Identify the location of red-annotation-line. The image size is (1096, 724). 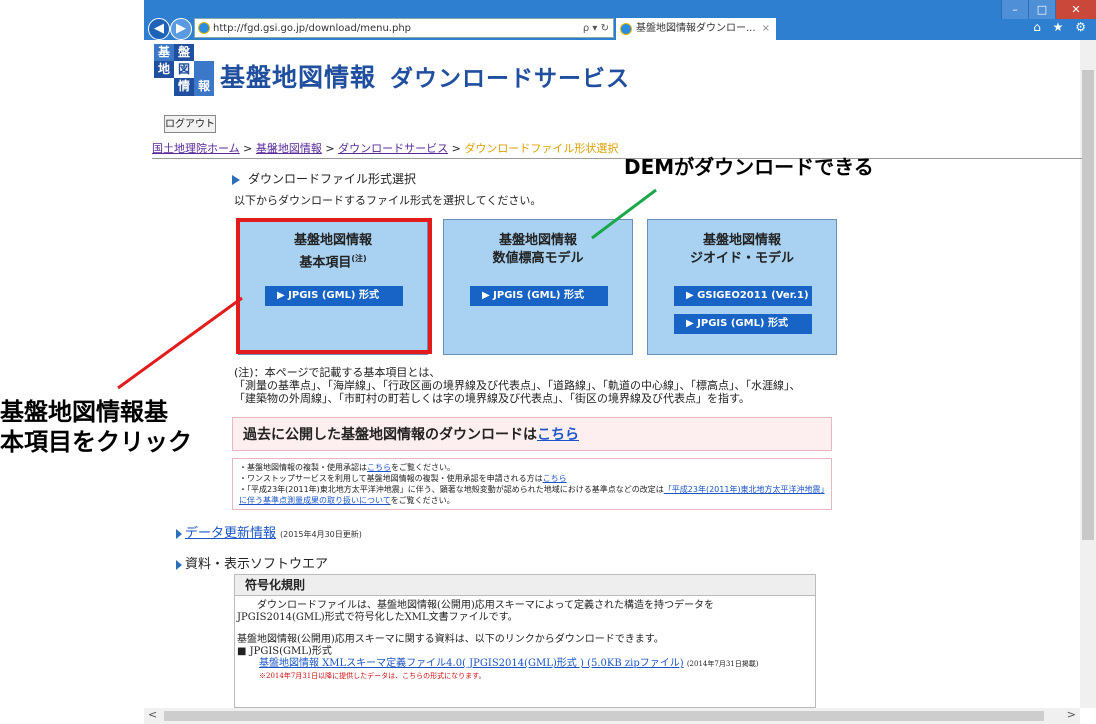
(180, 343).